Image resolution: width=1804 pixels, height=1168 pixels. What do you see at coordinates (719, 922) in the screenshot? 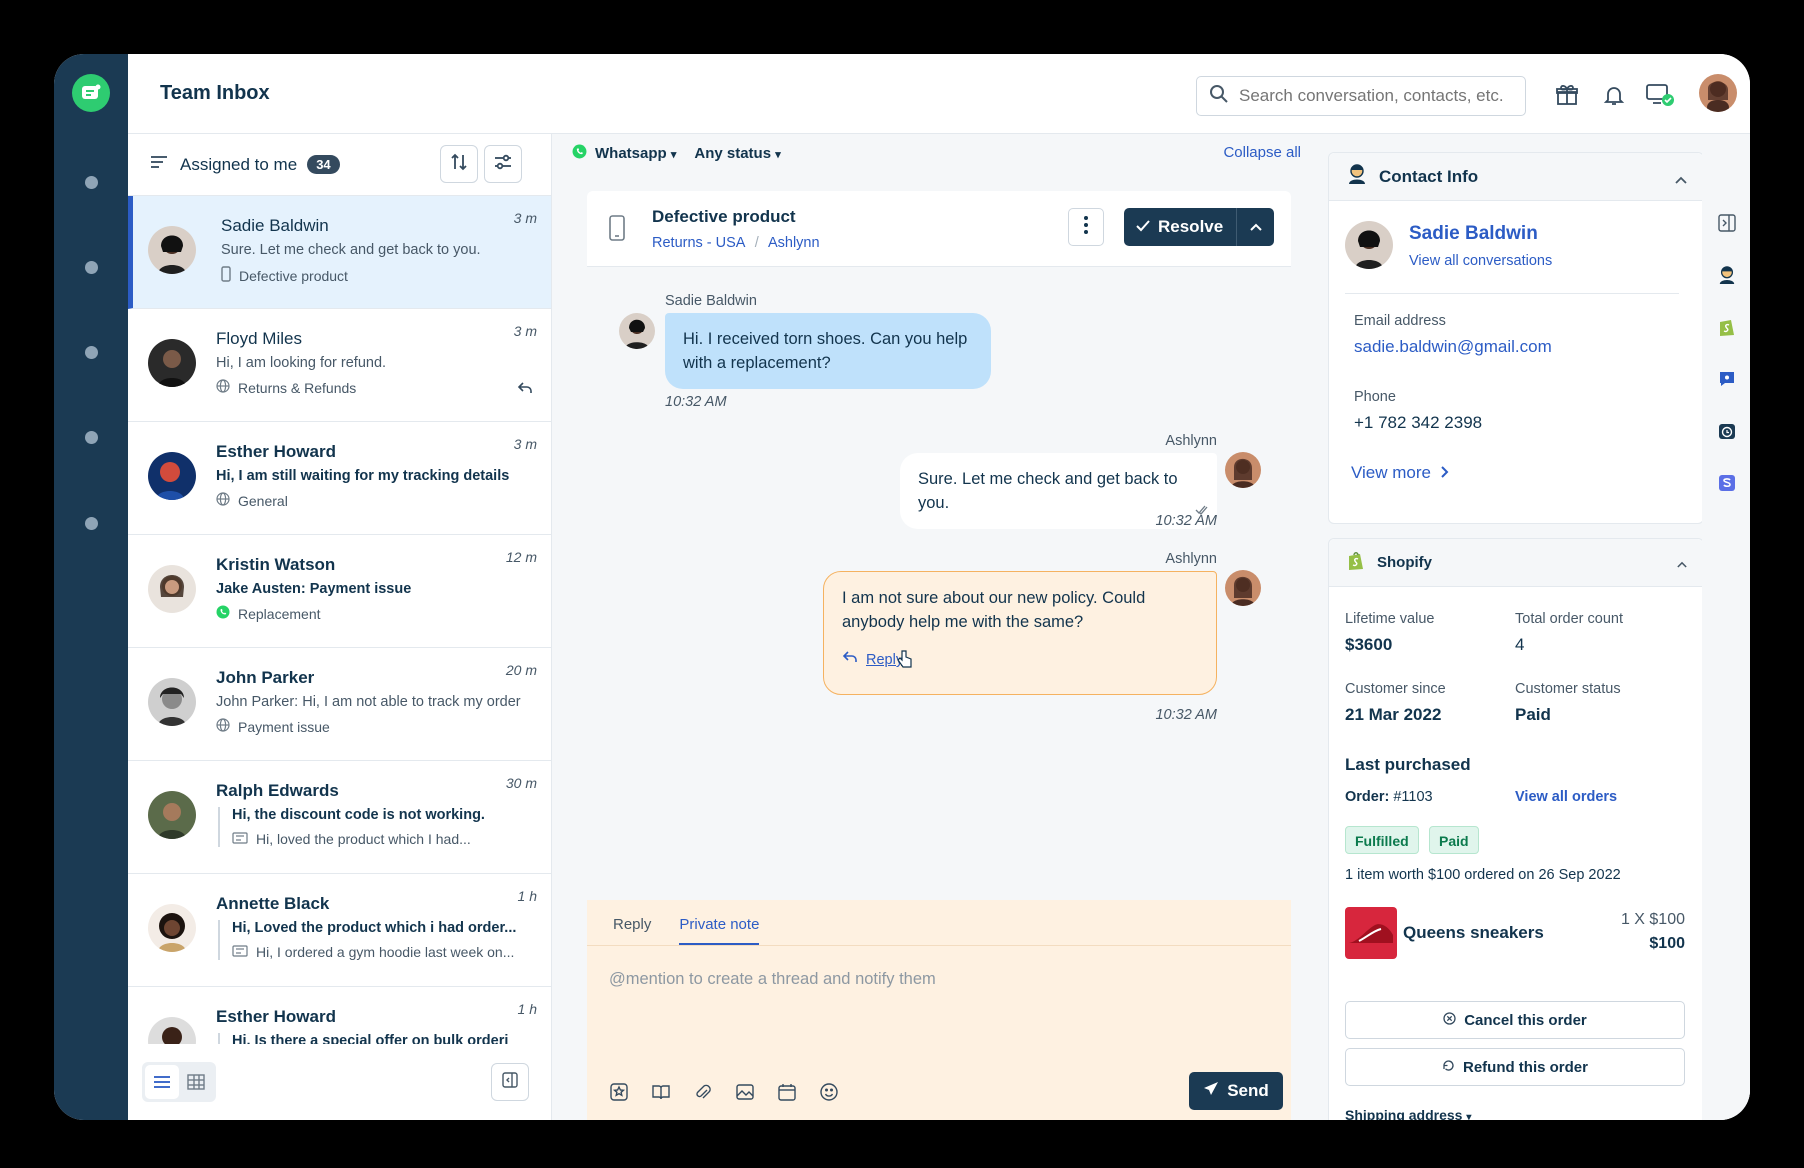
I see `tab-private-note: Private note` at bounding box center [719, 922].